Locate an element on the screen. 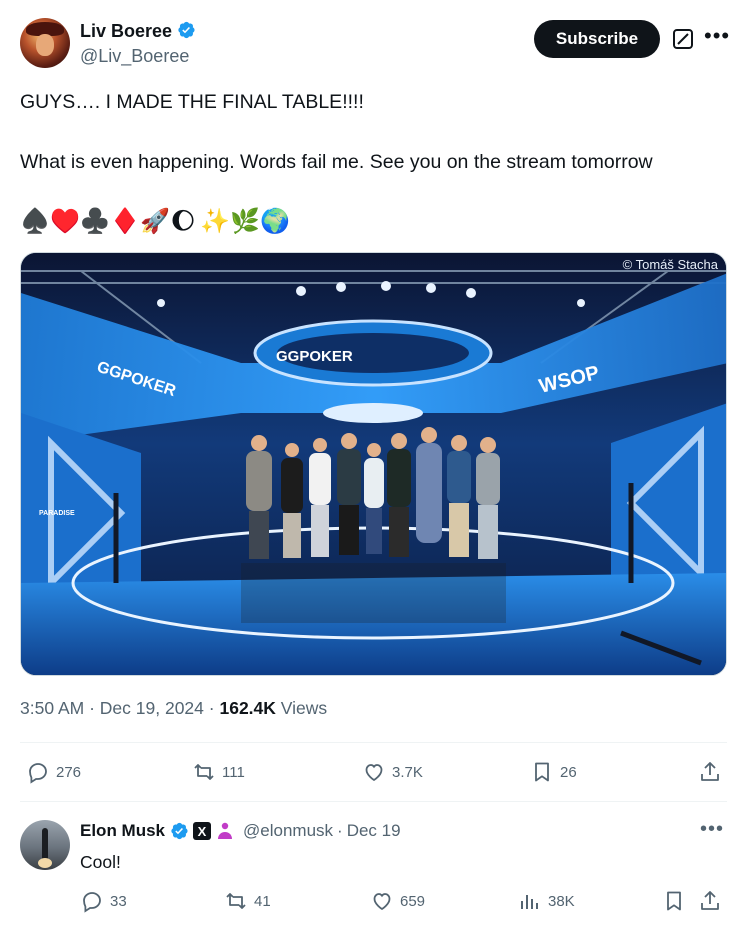  reply-author-handle: @elonmusk is located at coordinates (288, 831).